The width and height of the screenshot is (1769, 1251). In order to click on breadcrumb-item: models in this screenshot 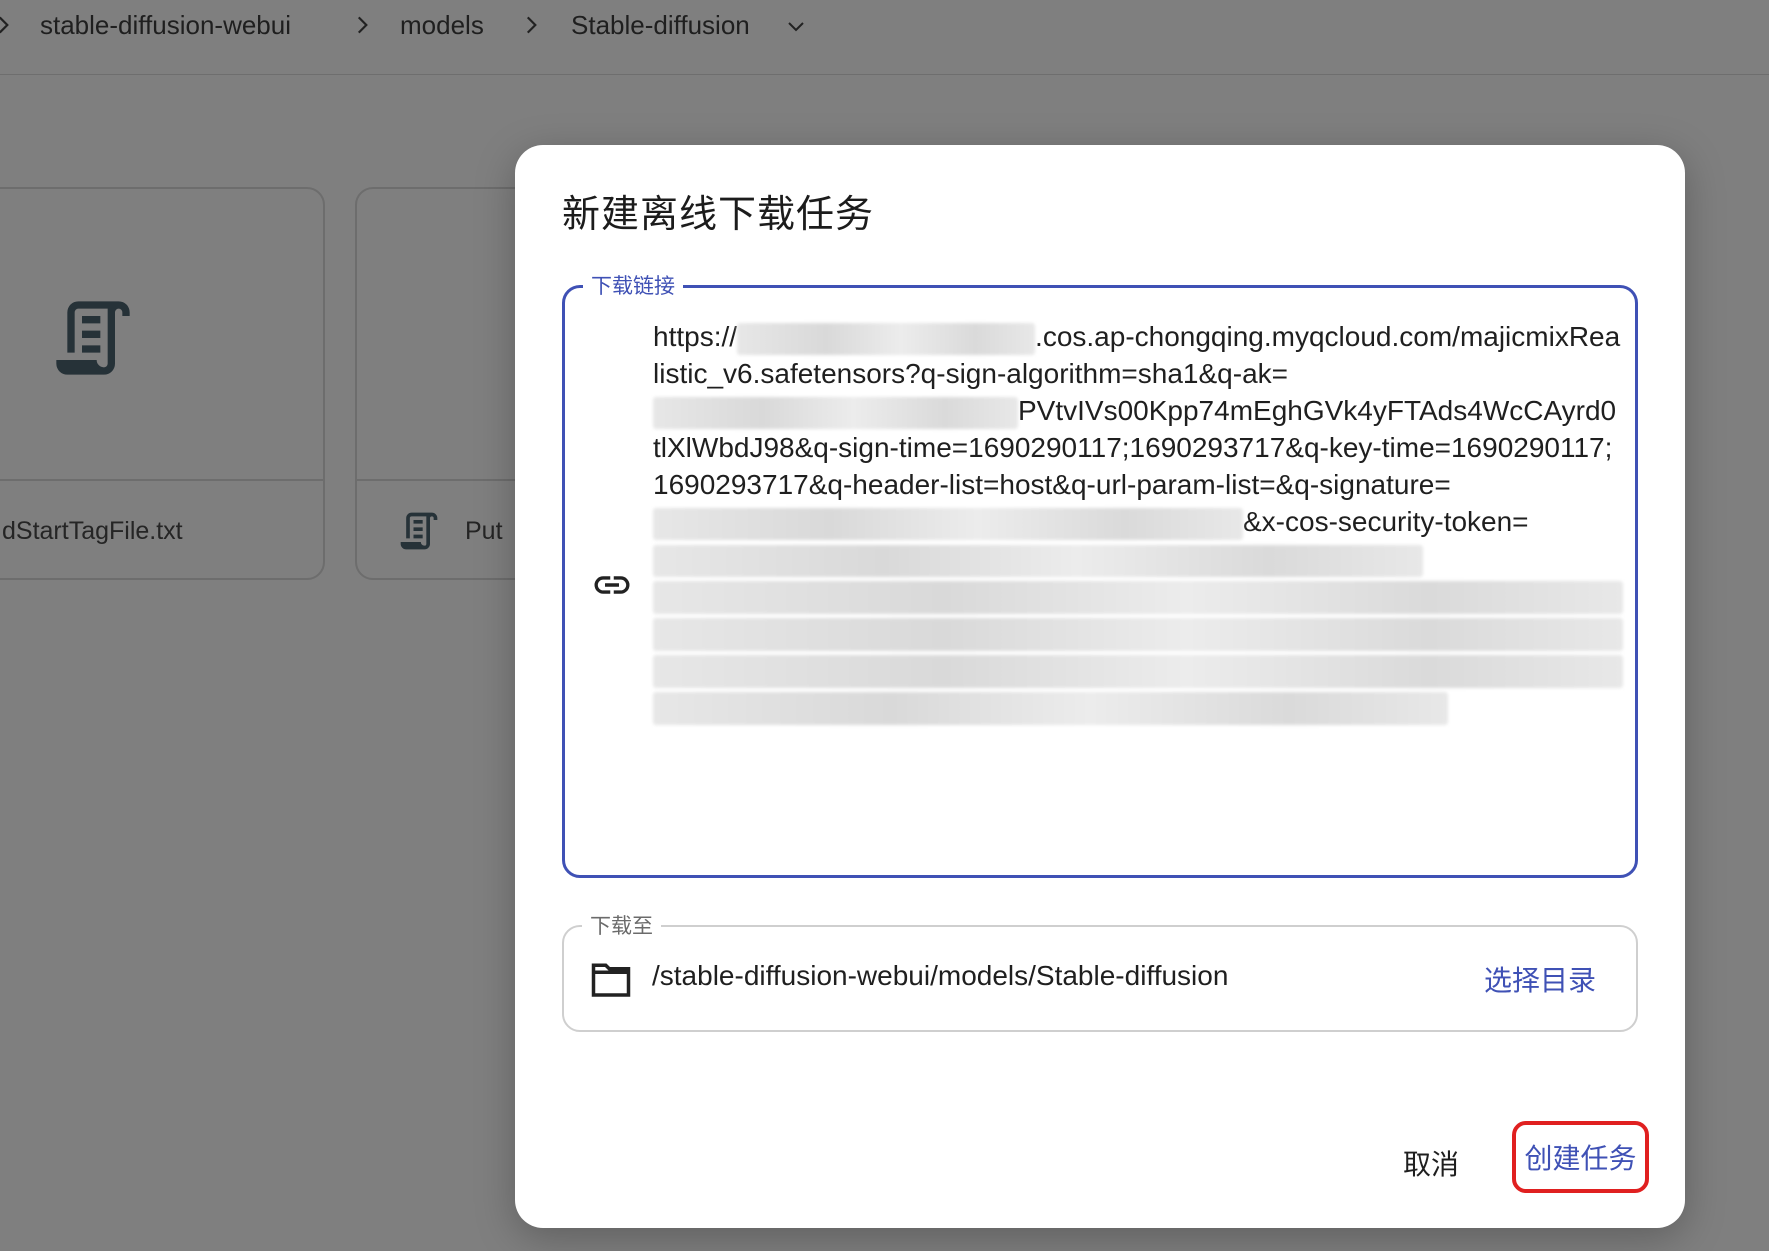, I will do `click(442, 25)`.